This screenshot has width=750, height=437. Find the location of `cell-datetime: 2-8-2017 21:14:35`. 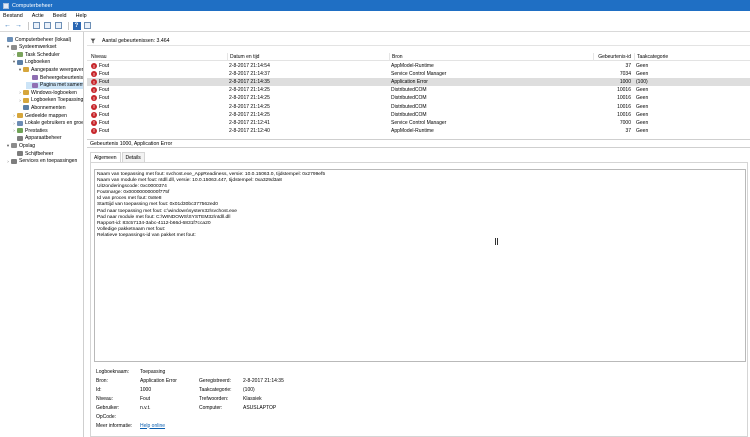

cell-datetime: 2-8-2017 21:14:35 is located at coordinates (308, 82).